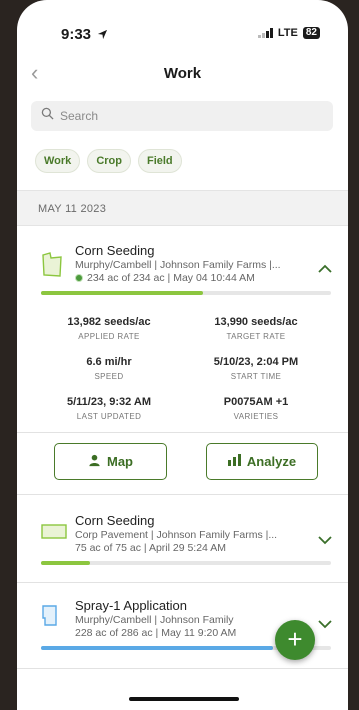 The image size is (359, 710). What do you see at coordinates (109, 402) in the screenshot?
I see `stat-value: 5/11/23, 9:32 AM` at bounding box center [109, 402].